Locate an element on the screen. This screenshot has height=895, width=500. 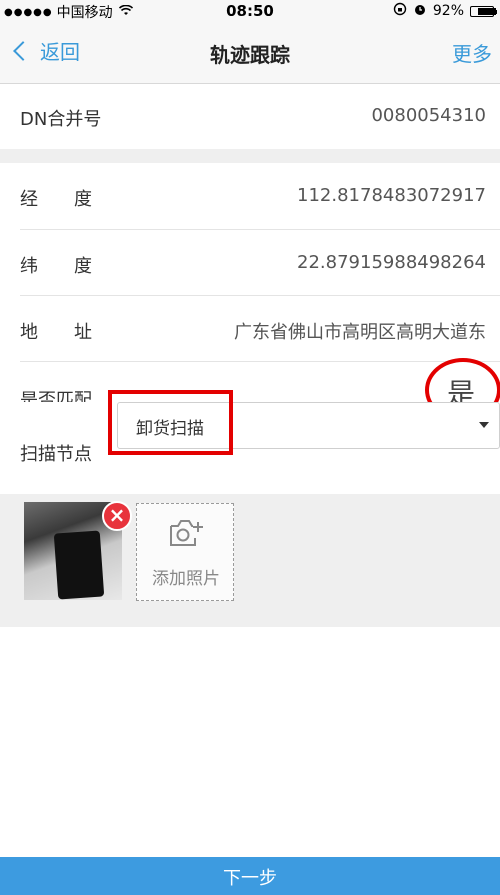
latitude-label: 纬 度 is located at coordinates (56, 266).